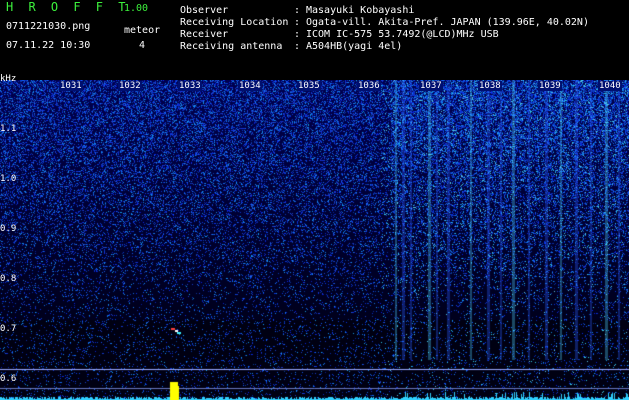 The width and height of the screenshot is (629, 400). Describe the element at coordinates (234, 22) in the screenshot. I see `location-label: Receiving Location` at that location.